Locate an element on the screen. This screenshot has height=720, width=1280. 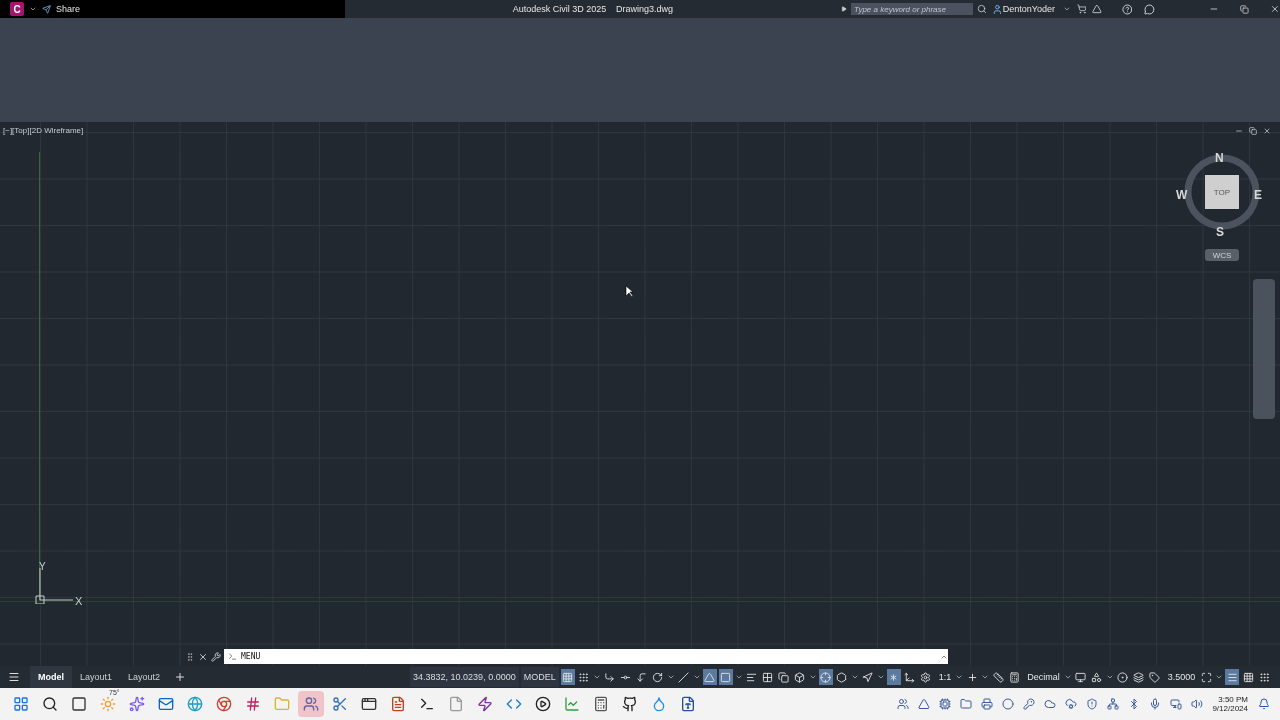
shapes-icon is located at coordinates (1097, 677).